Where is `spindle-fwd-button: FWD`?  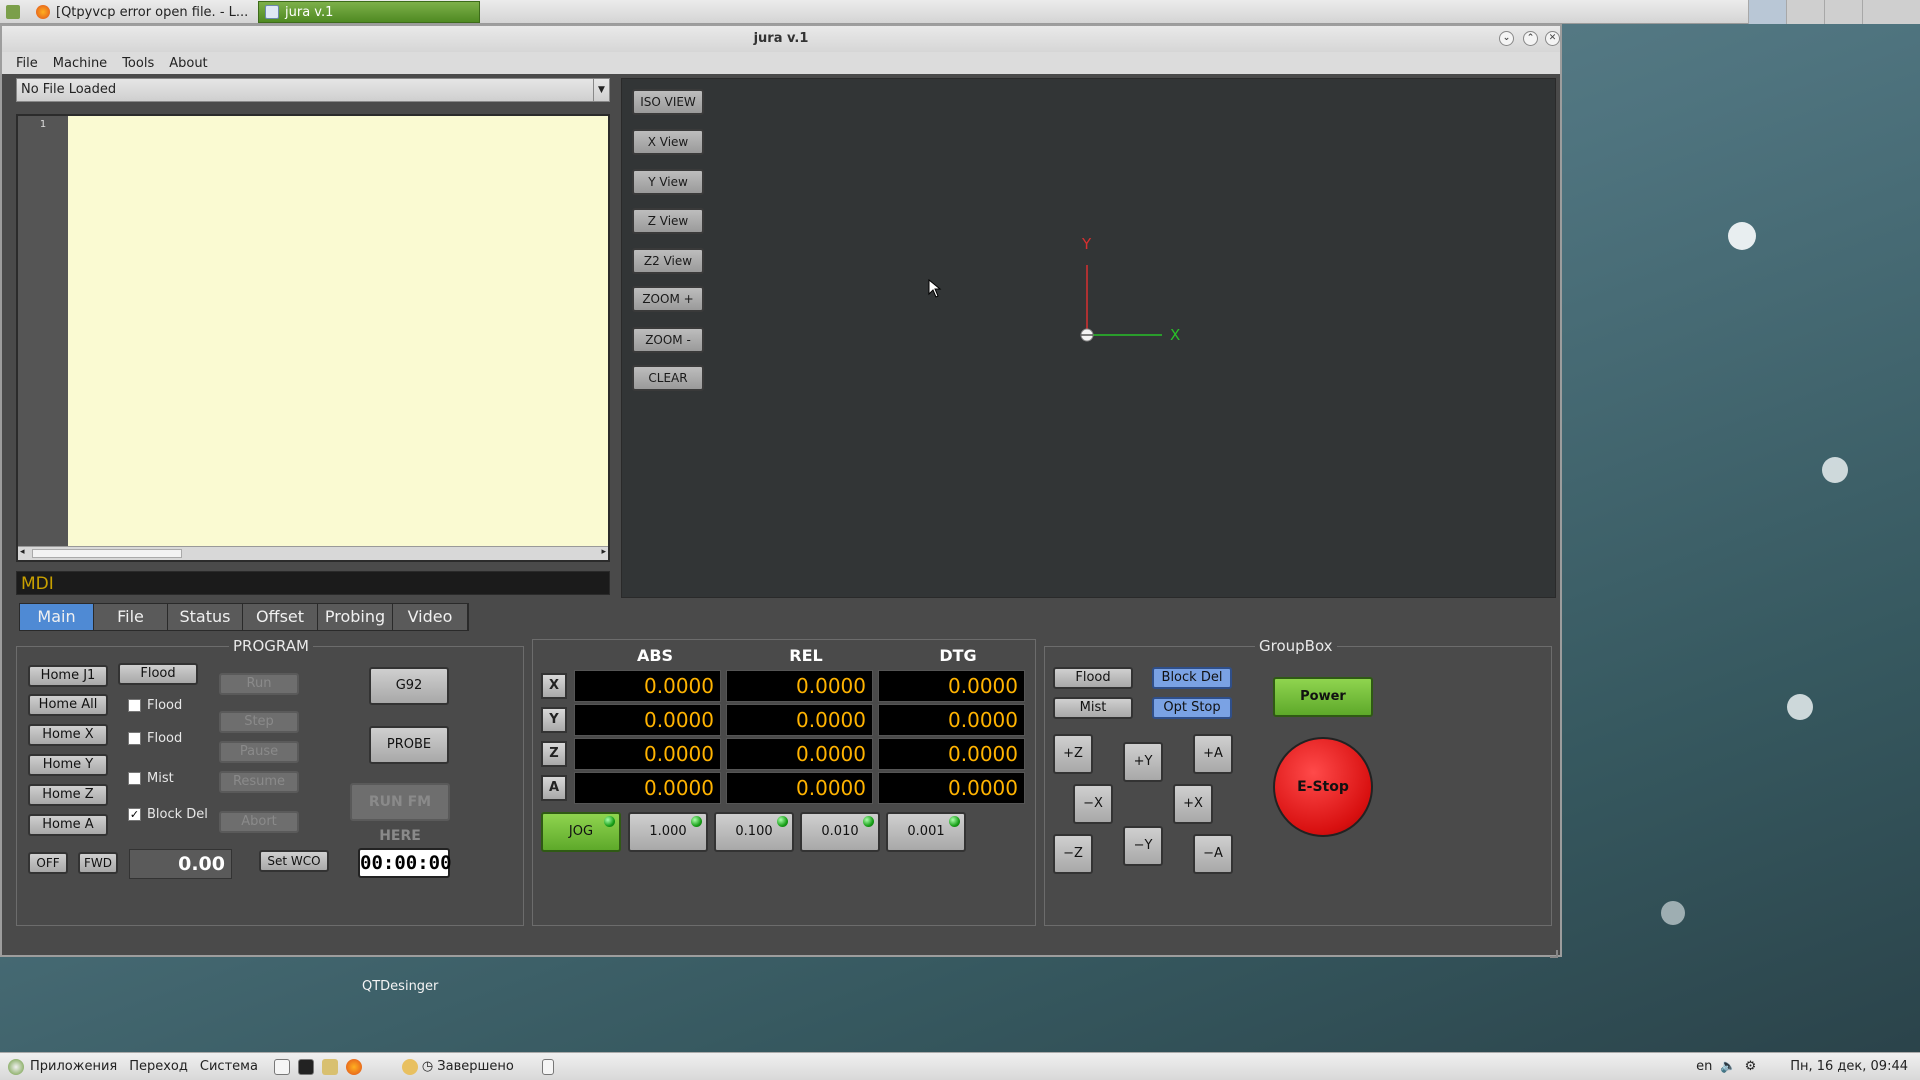
spindle-fwd-button: FWD is located at coordinates (98, 863).